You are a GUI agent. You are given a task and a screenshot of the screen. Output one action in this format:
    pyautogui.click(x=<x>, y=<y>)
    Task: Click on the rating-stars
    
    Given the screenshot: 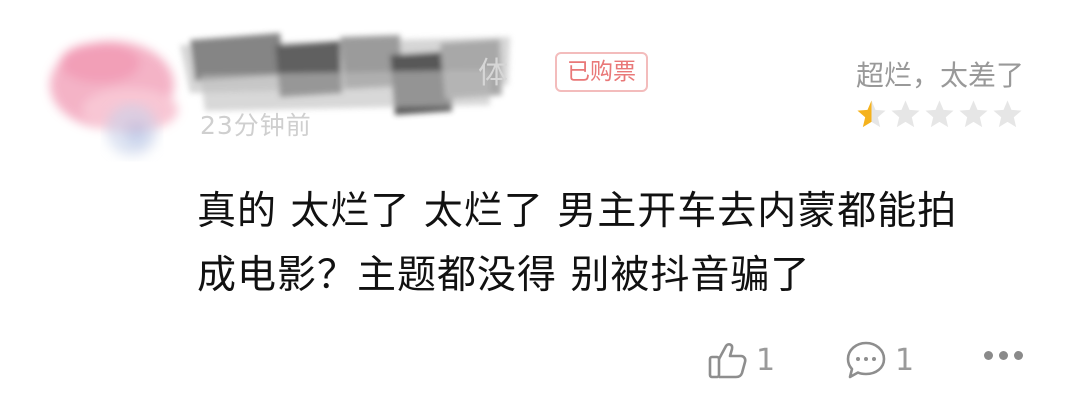 What is the action you would take?
    pyautogui.click(x=939, y=114)
    